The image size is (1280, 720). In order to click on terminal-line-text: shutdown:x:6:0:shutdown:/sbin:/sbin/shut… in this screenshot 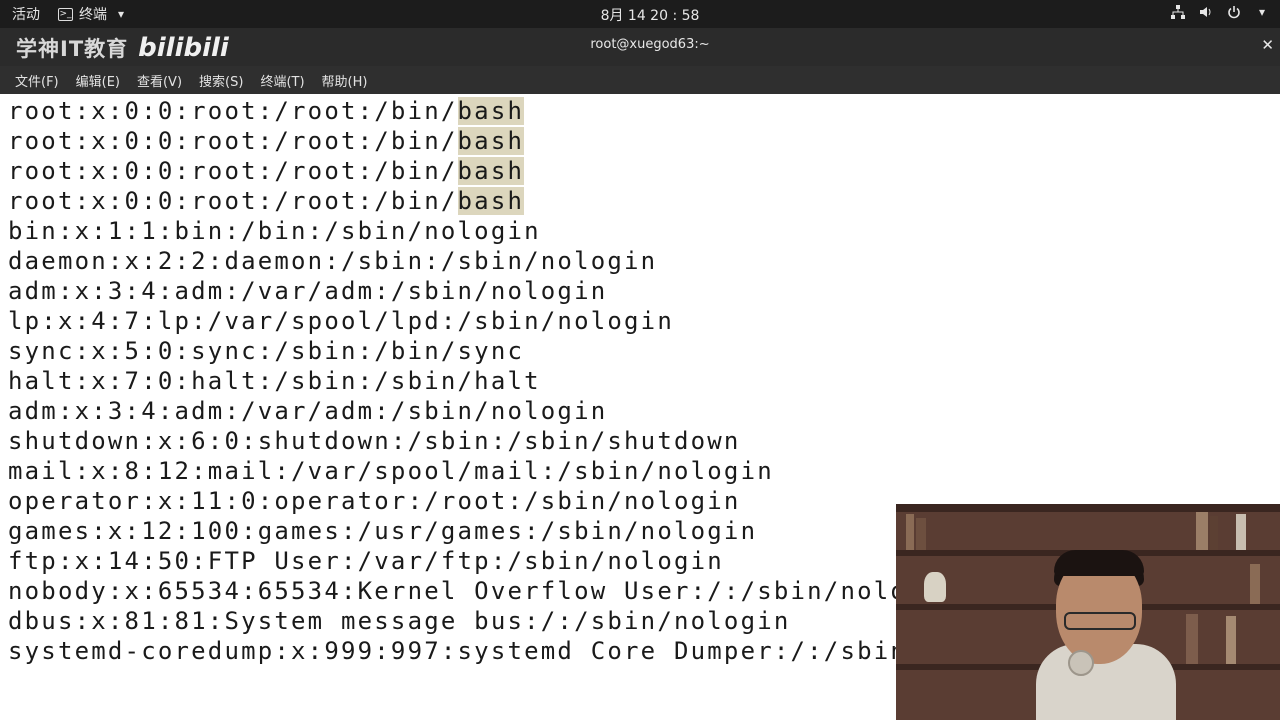, I will do `click(374, 441)`.